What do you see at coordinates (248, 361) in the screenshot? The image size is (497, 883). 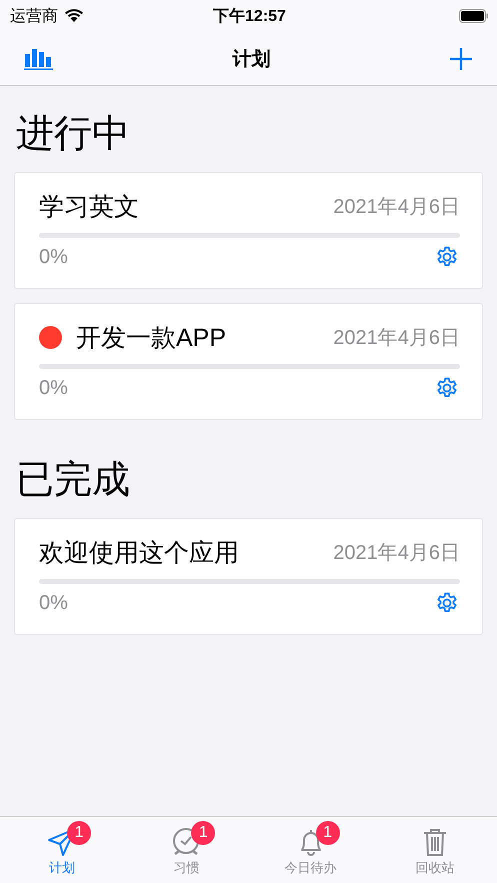 I see `plan-card: 开发一款APP 2021年4月6日 0%` at bounding box center [248, 361].